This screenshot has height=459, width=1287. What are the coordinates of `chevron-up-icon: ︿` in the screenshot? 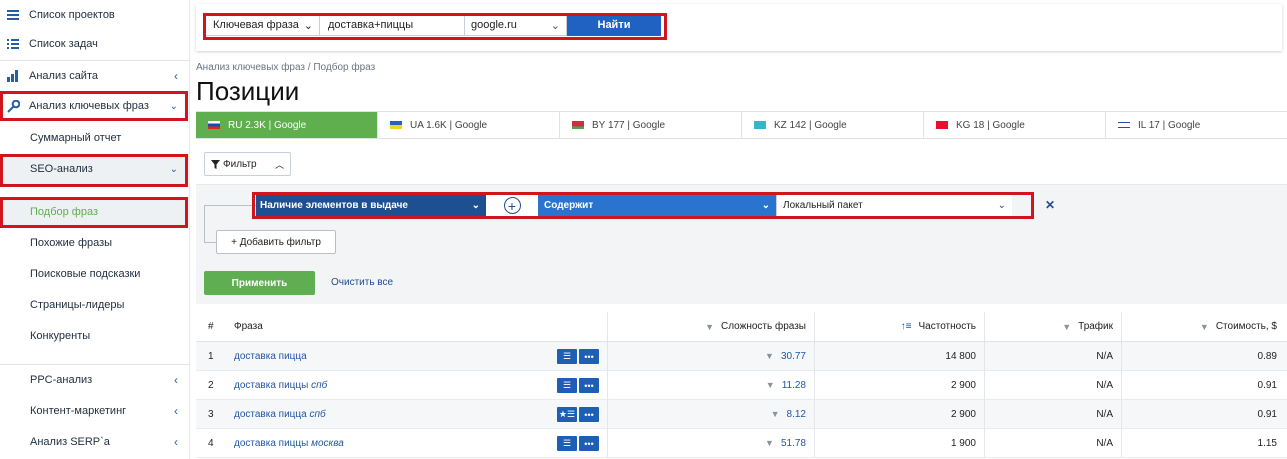 It's located at (279, 164).